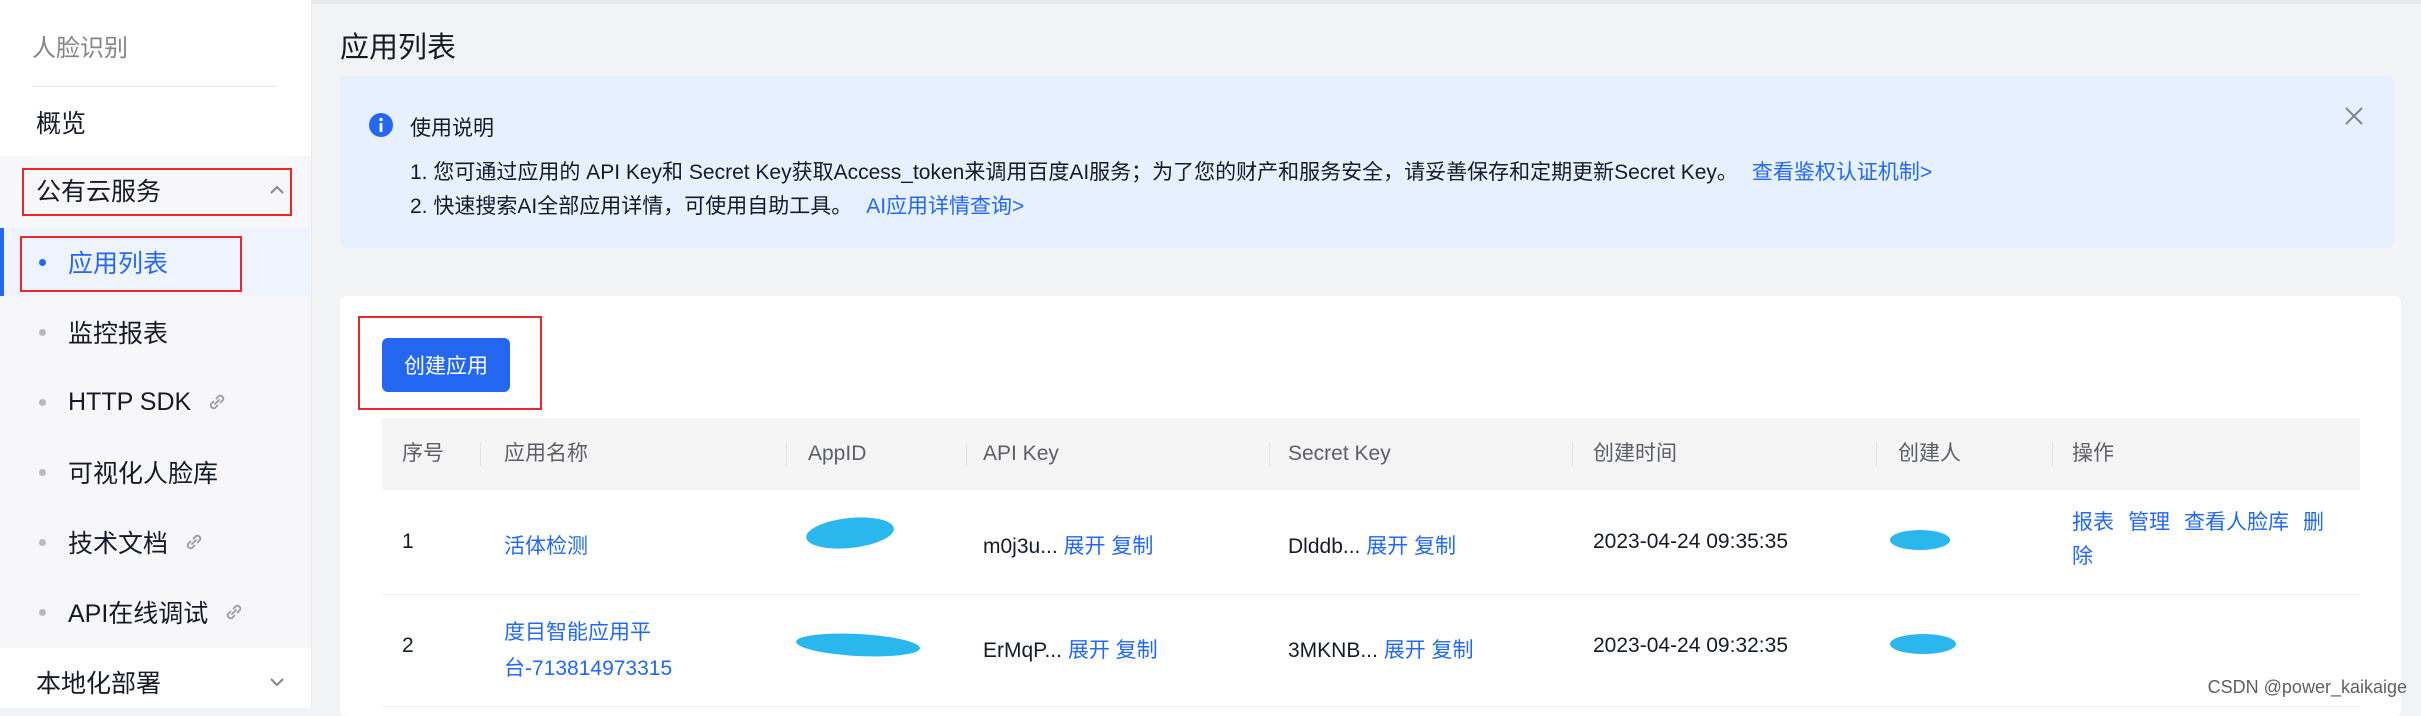  I want to click on app-name-link: 活体检测, so click(546, 545).